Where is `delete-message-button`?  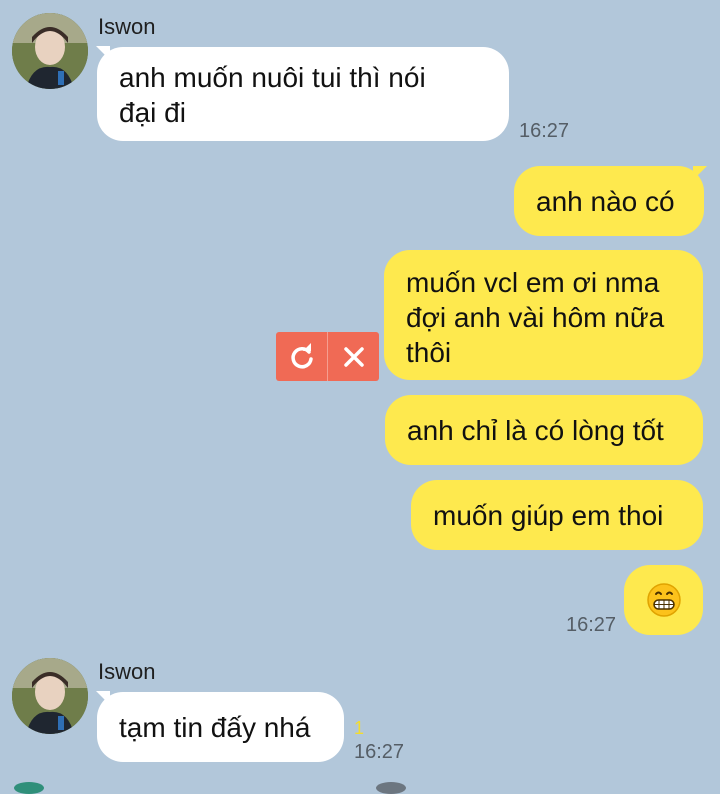
delete-message-button is located at coordinates (353, 356).